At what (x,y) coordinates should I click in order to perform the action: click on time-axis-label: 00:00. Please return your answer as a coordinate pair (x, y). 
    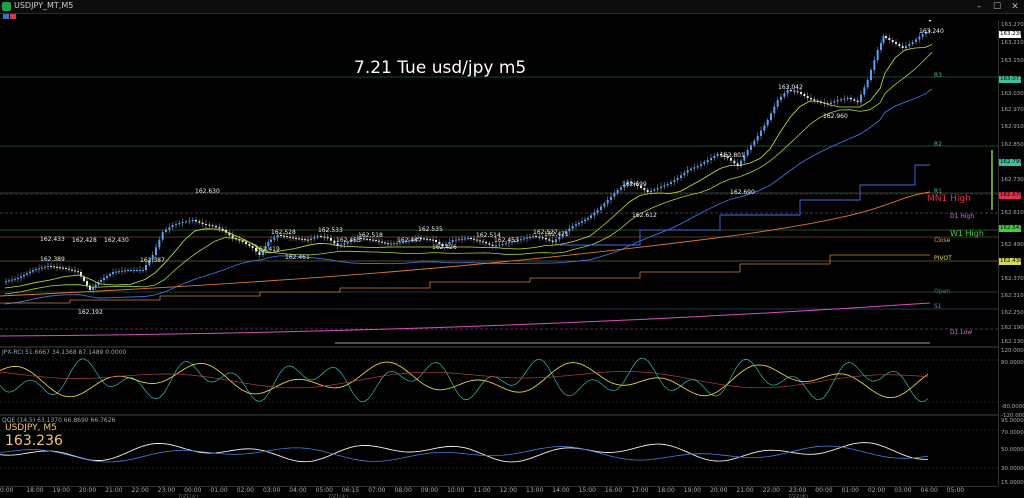
    Looking at the image, I should click on (824, 490).